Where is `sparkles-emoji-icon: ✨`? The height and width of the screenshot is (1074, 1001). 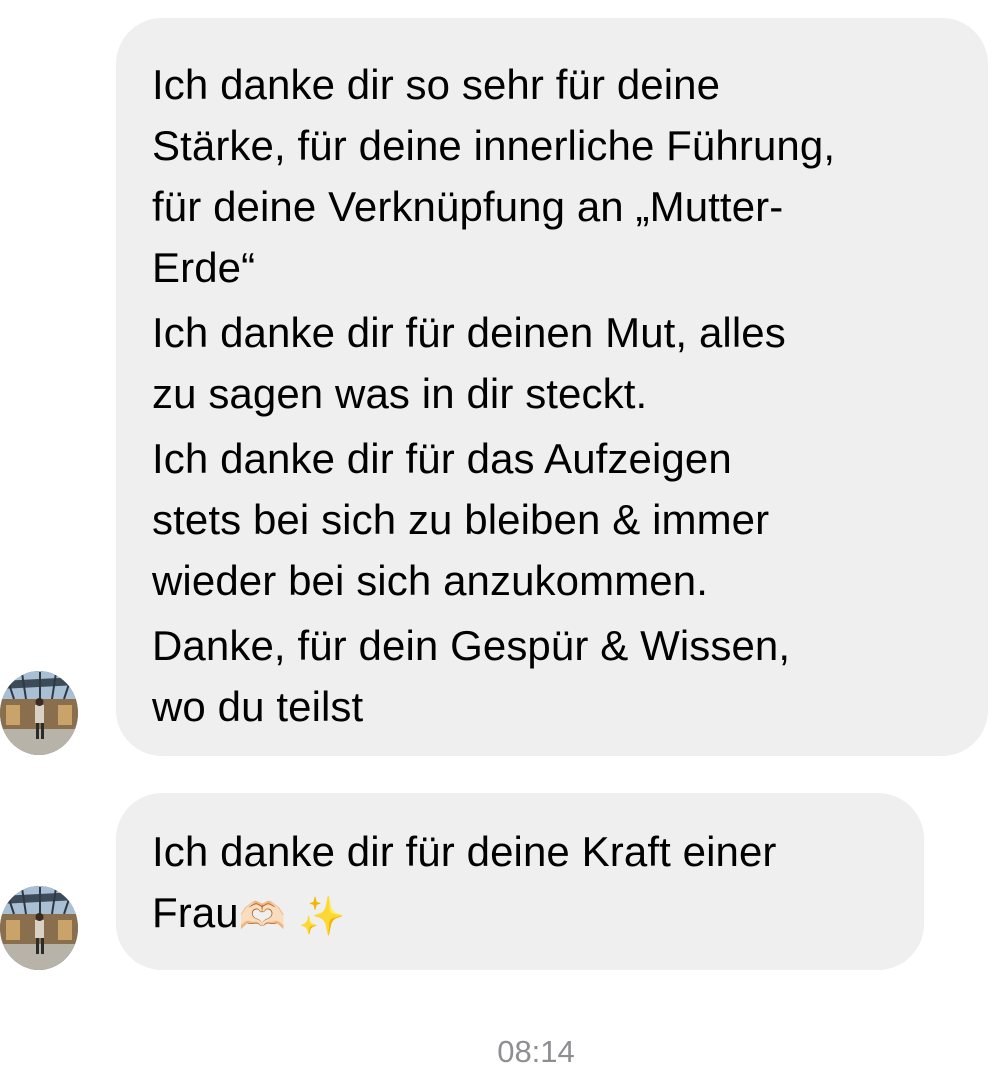 sparkles-emoji-icon: ✨ is located at coordinates (321, 915).